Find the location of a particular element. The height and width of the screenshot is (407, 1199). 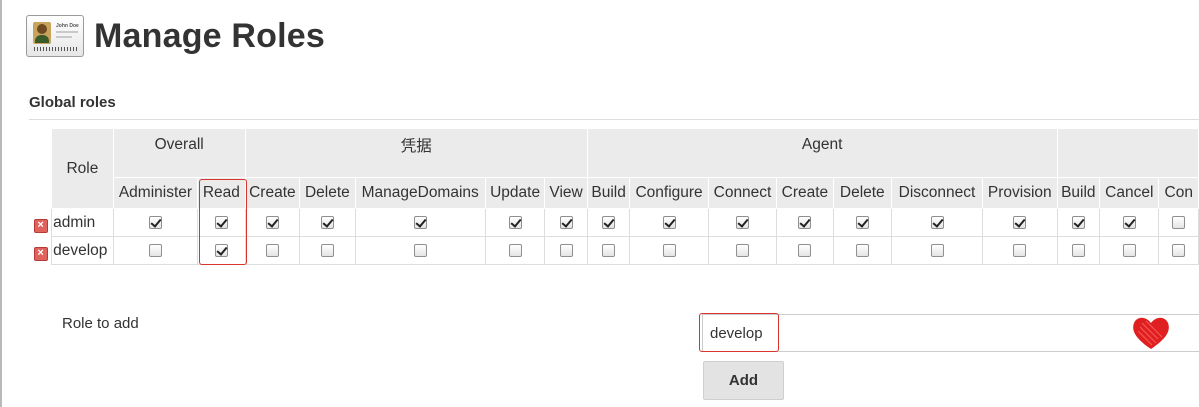

page-header: John Doe Manage Roles is located at coordinates (175, 36).